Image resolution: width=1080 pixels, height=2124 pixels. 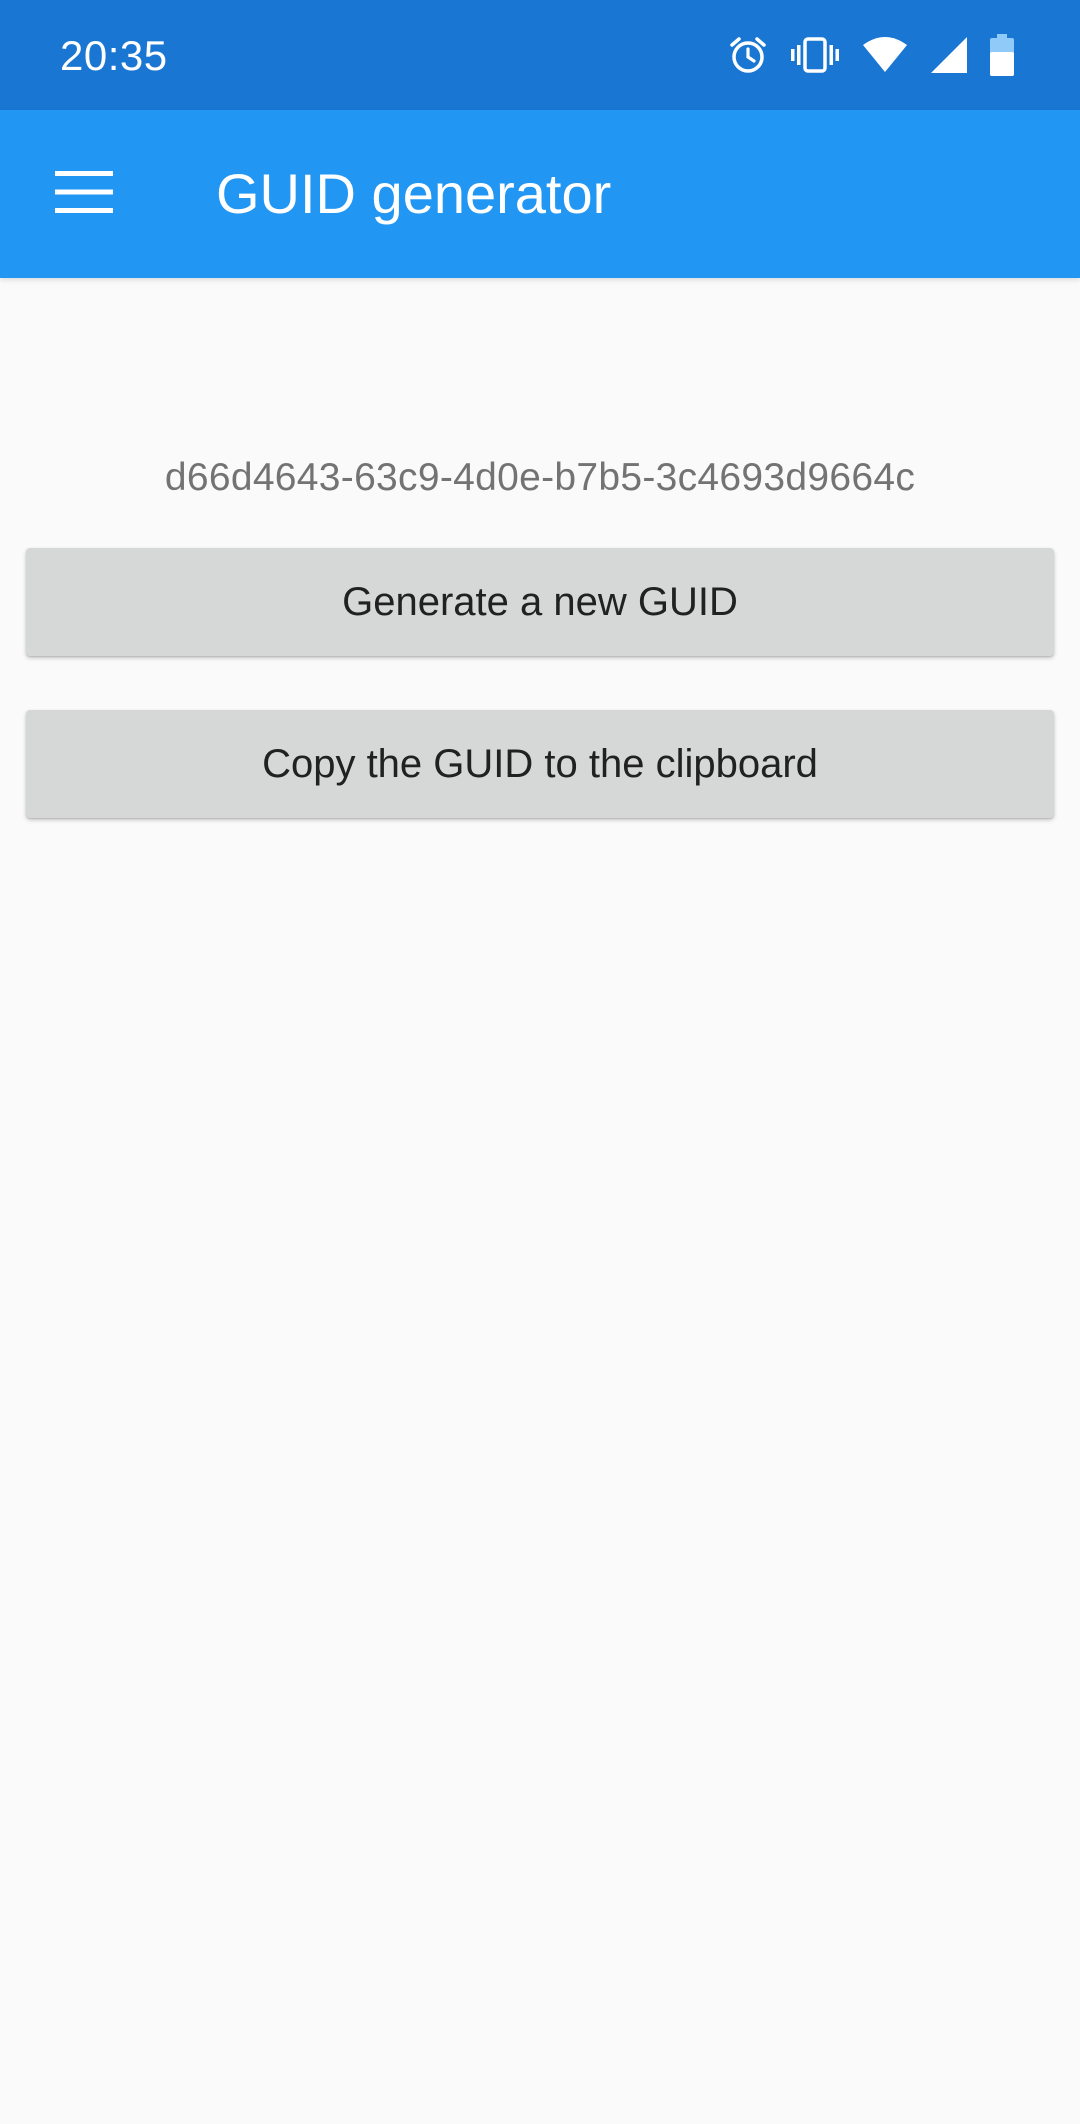 What do you see at coordinates (540, 55) in the screenshot?
I see `status-bar: 20:35` at bounding box center [540, 55].